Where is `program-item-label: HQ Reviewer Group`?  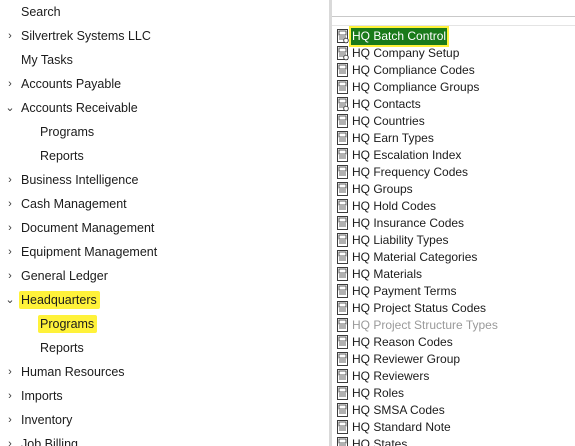
program-item-label: HQ Reviewer Group is located at coordinates (406, 359).